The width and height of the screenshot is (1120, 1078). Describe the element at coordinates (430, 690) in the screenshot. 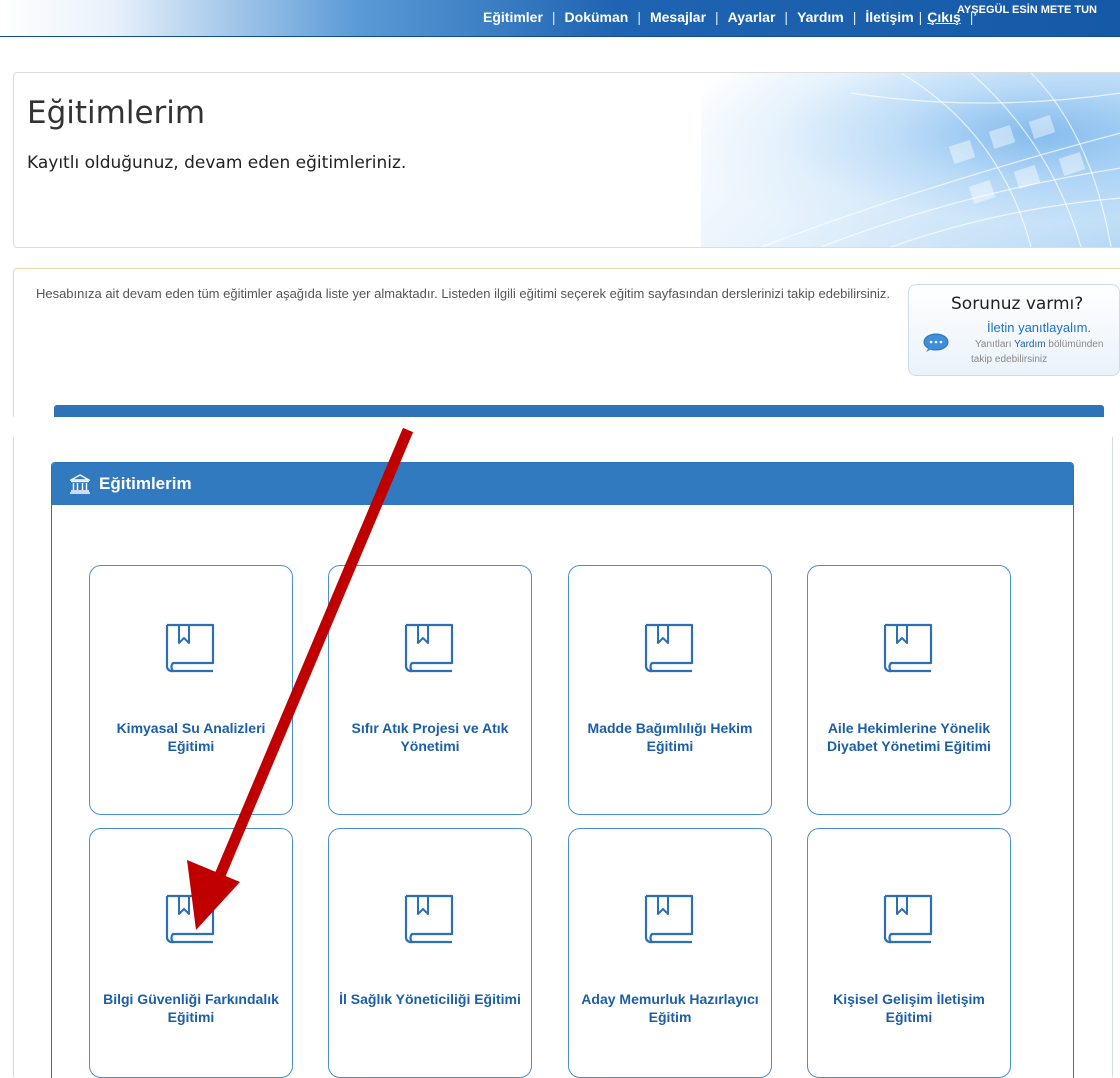

I see `course-card-sifir-atik: Sıfır Atık Projesi ve Atık Yönetimi` at that location.